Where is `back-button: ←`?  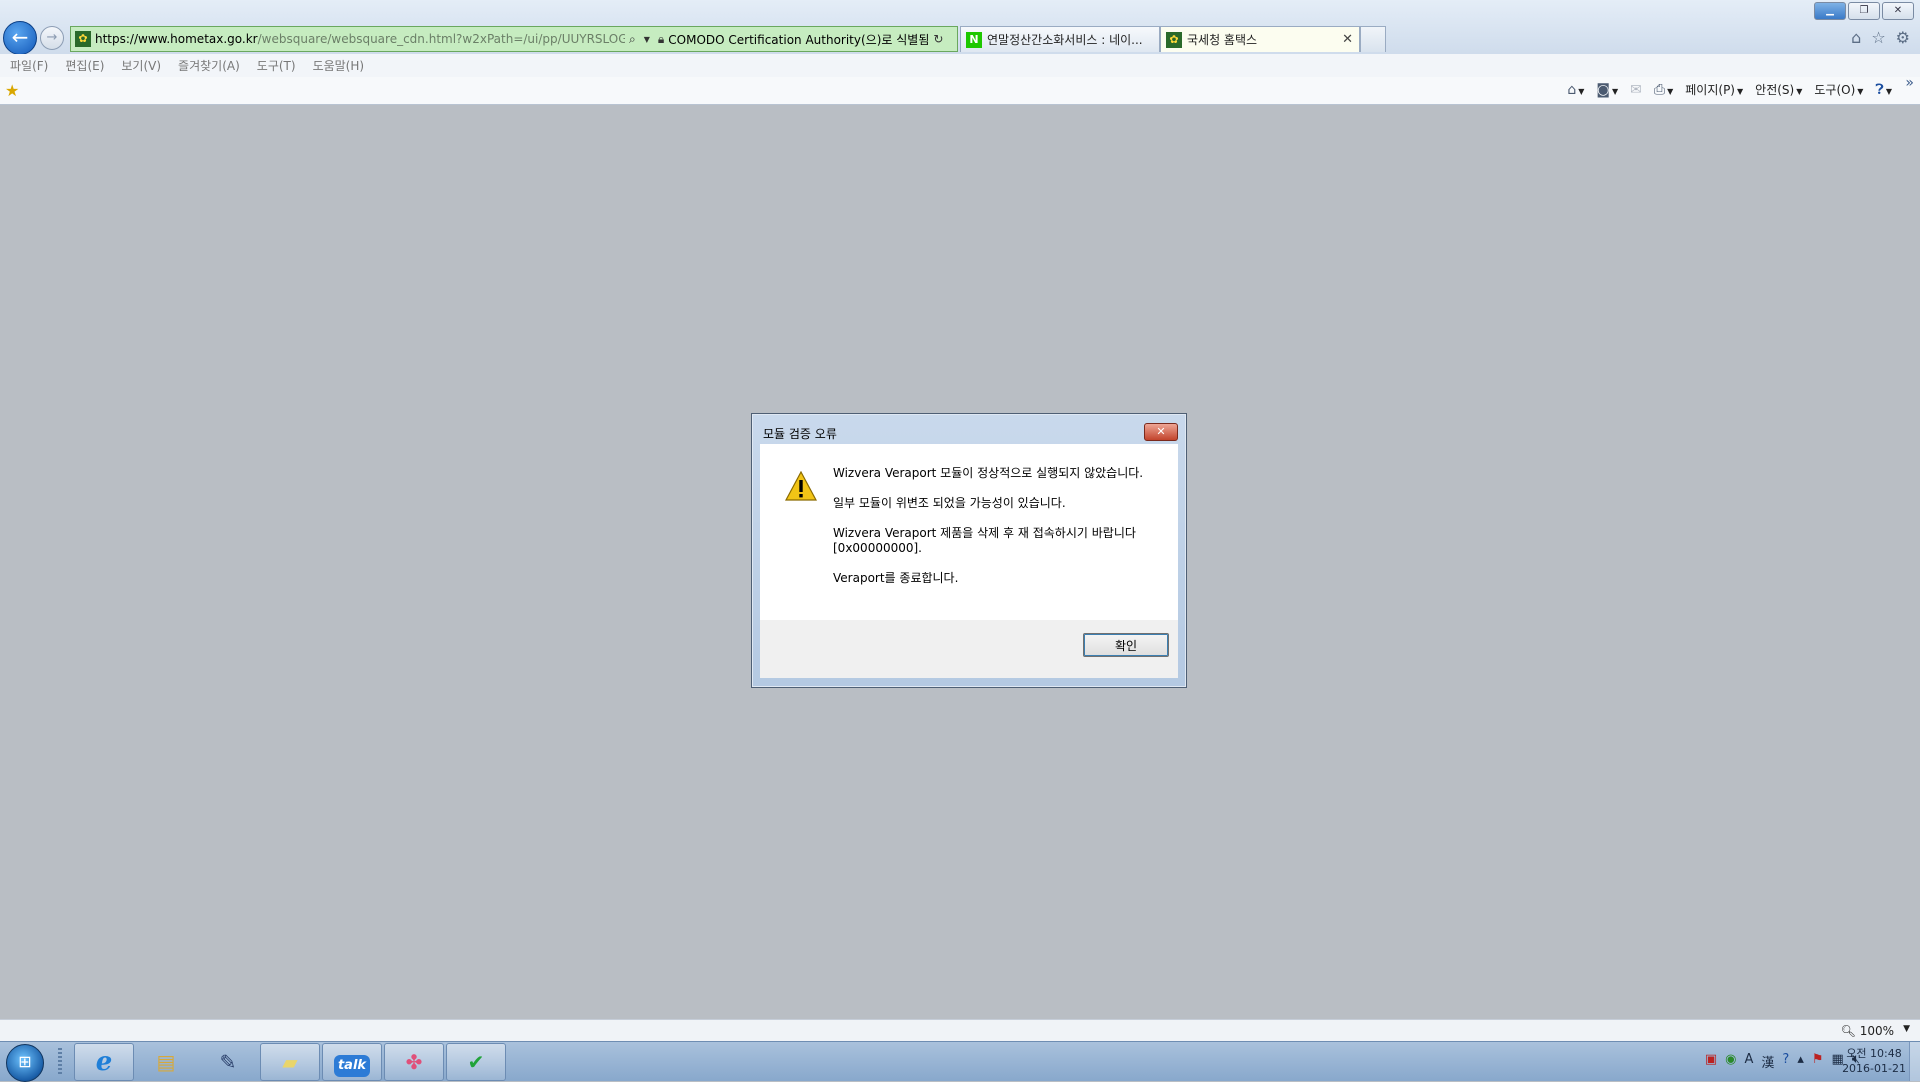
back-button: ← is located at coordinates (20, 38).